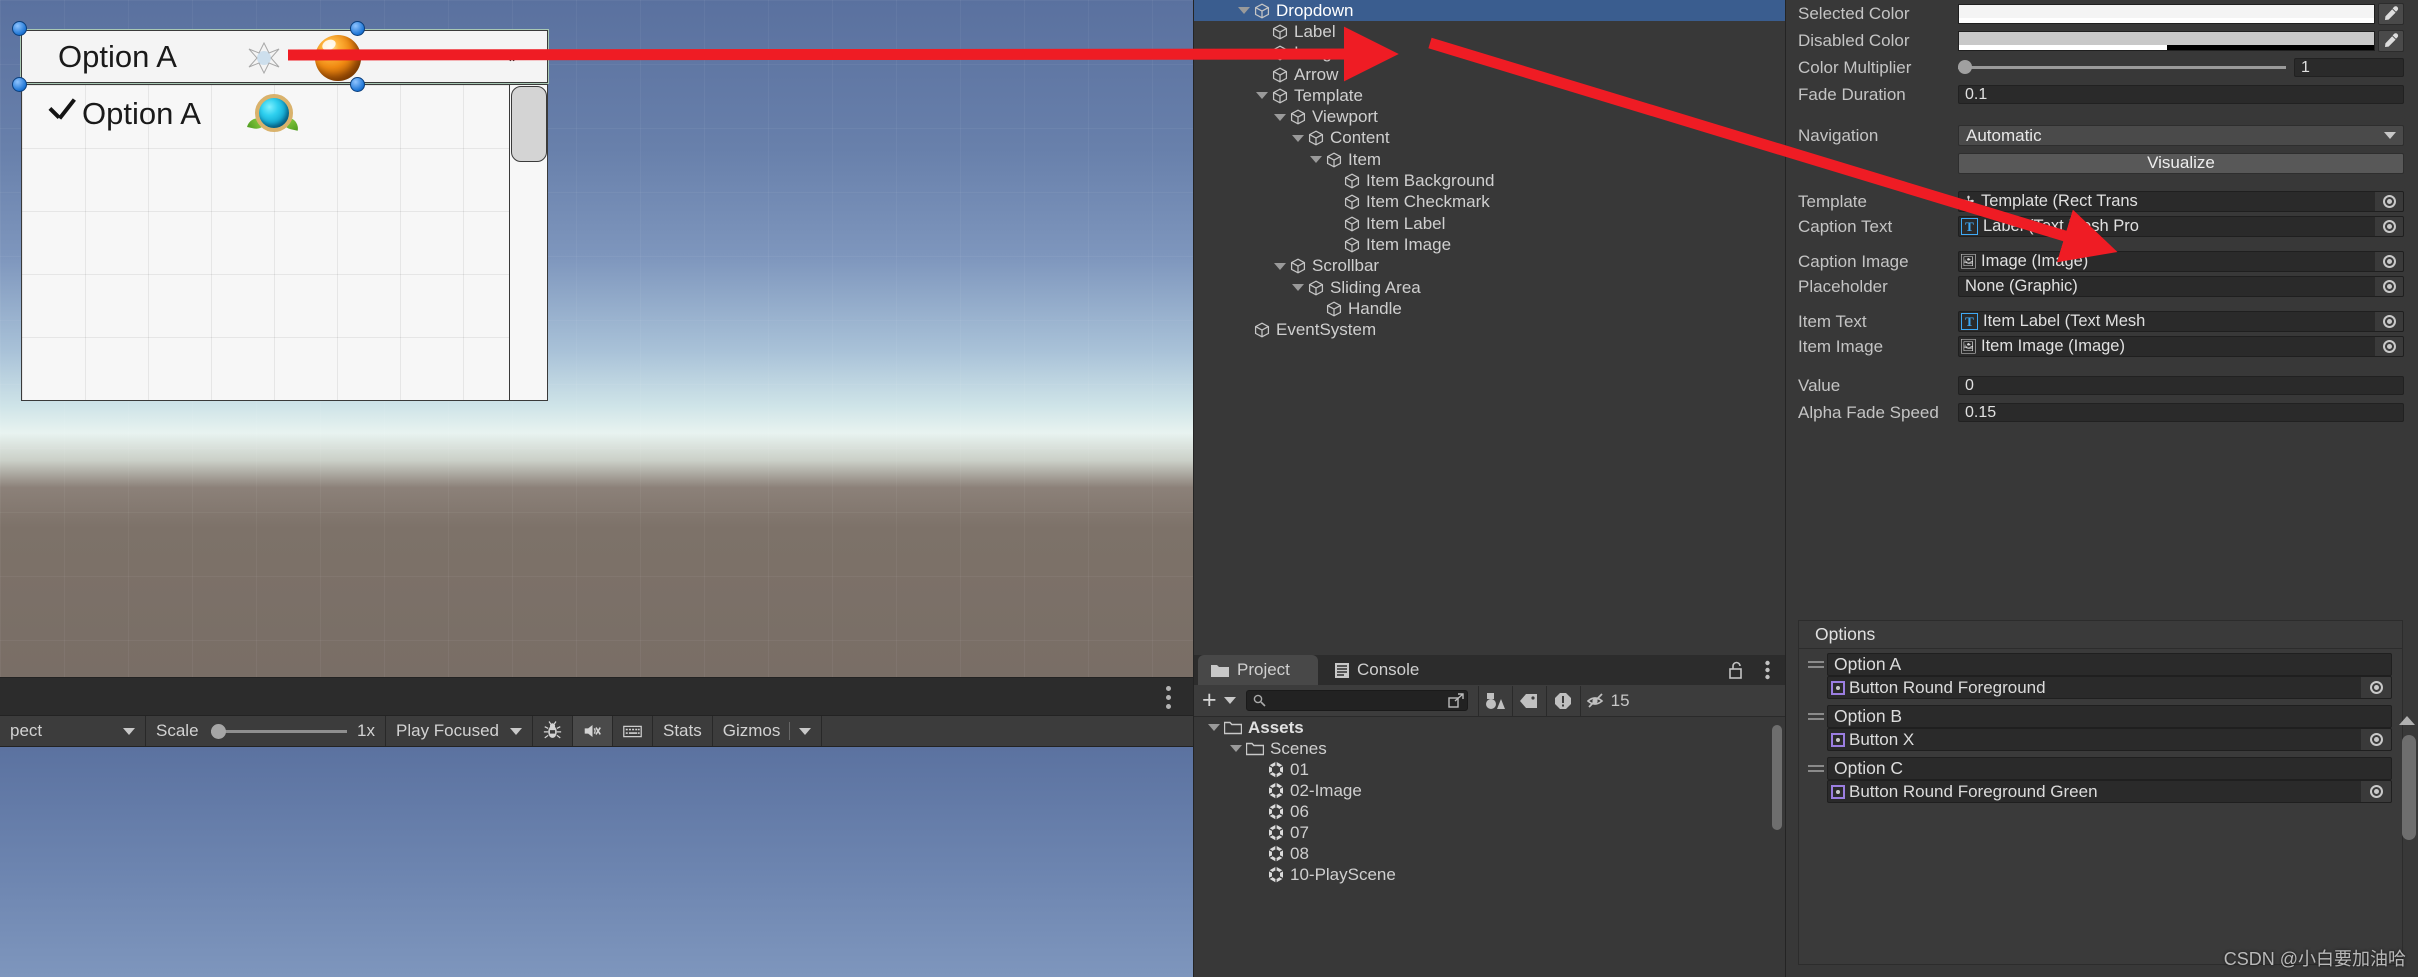 This screenshot has height=977, width=2418. Describe the element at coordinates (1489, 202) in the screenshot. I see `hierarchy-row: Item Checkmark` at that location.